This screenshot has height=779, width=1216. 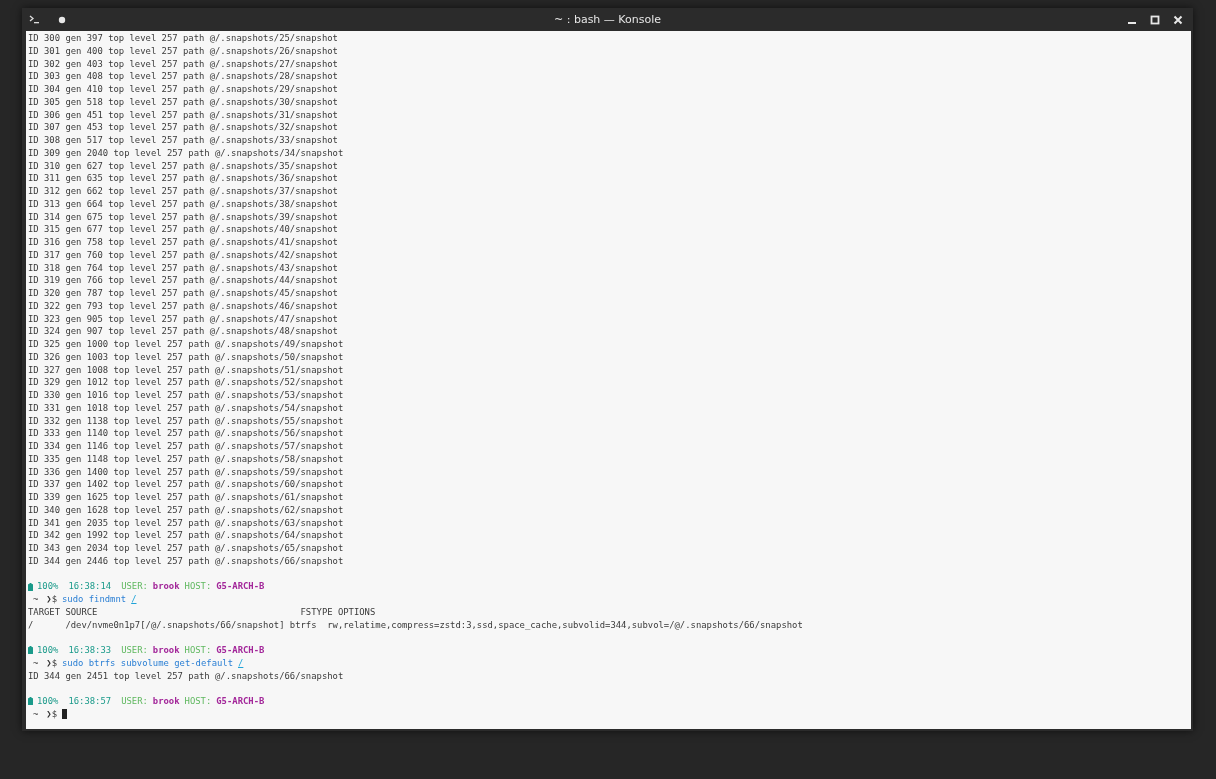 I want to click on command-text: sudo btrfs subvolume get-default, so click(x=147, y=663).